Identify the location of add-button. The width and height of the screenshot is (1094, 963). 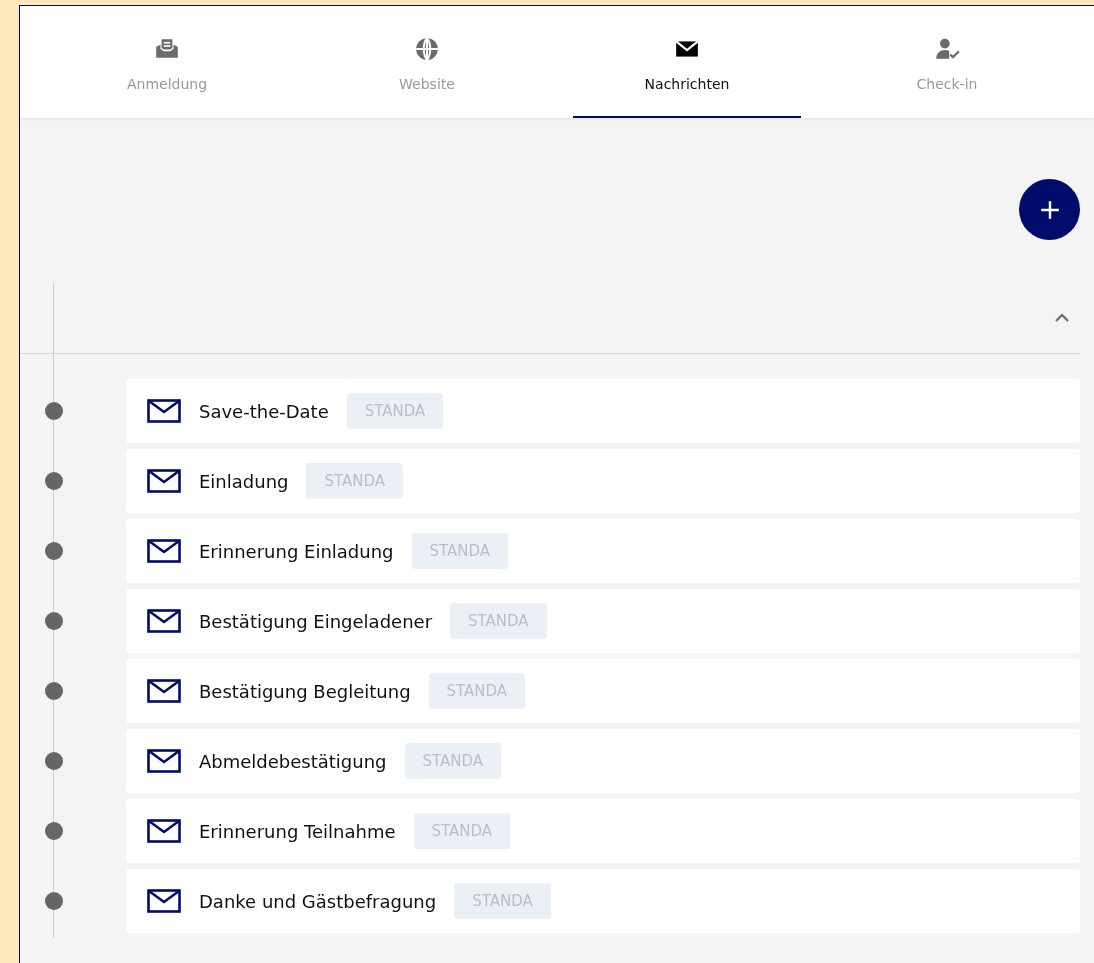
(1049, 209).